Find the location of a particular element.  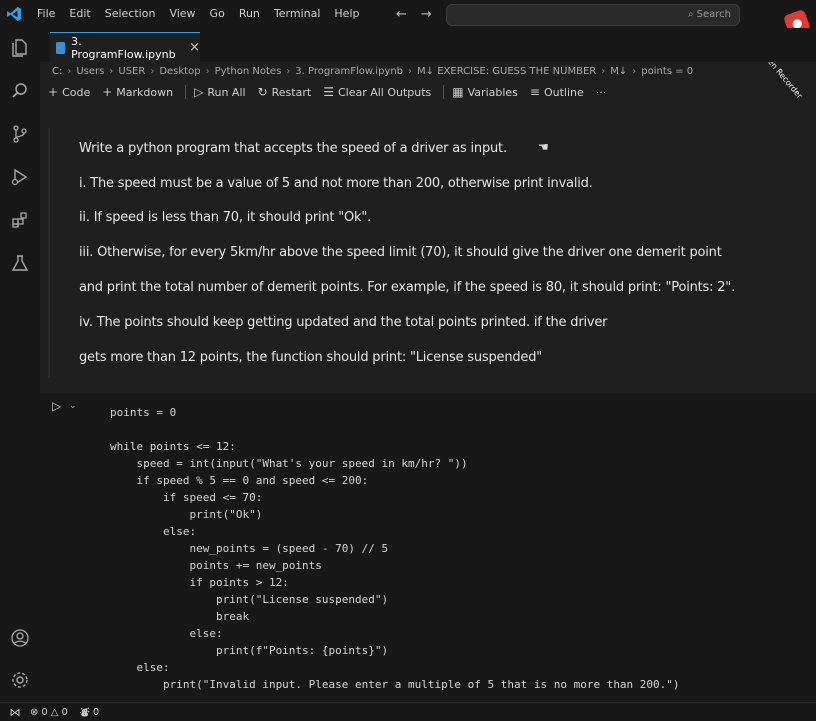

notebook-file-icon is located at coordinates (61, 47).